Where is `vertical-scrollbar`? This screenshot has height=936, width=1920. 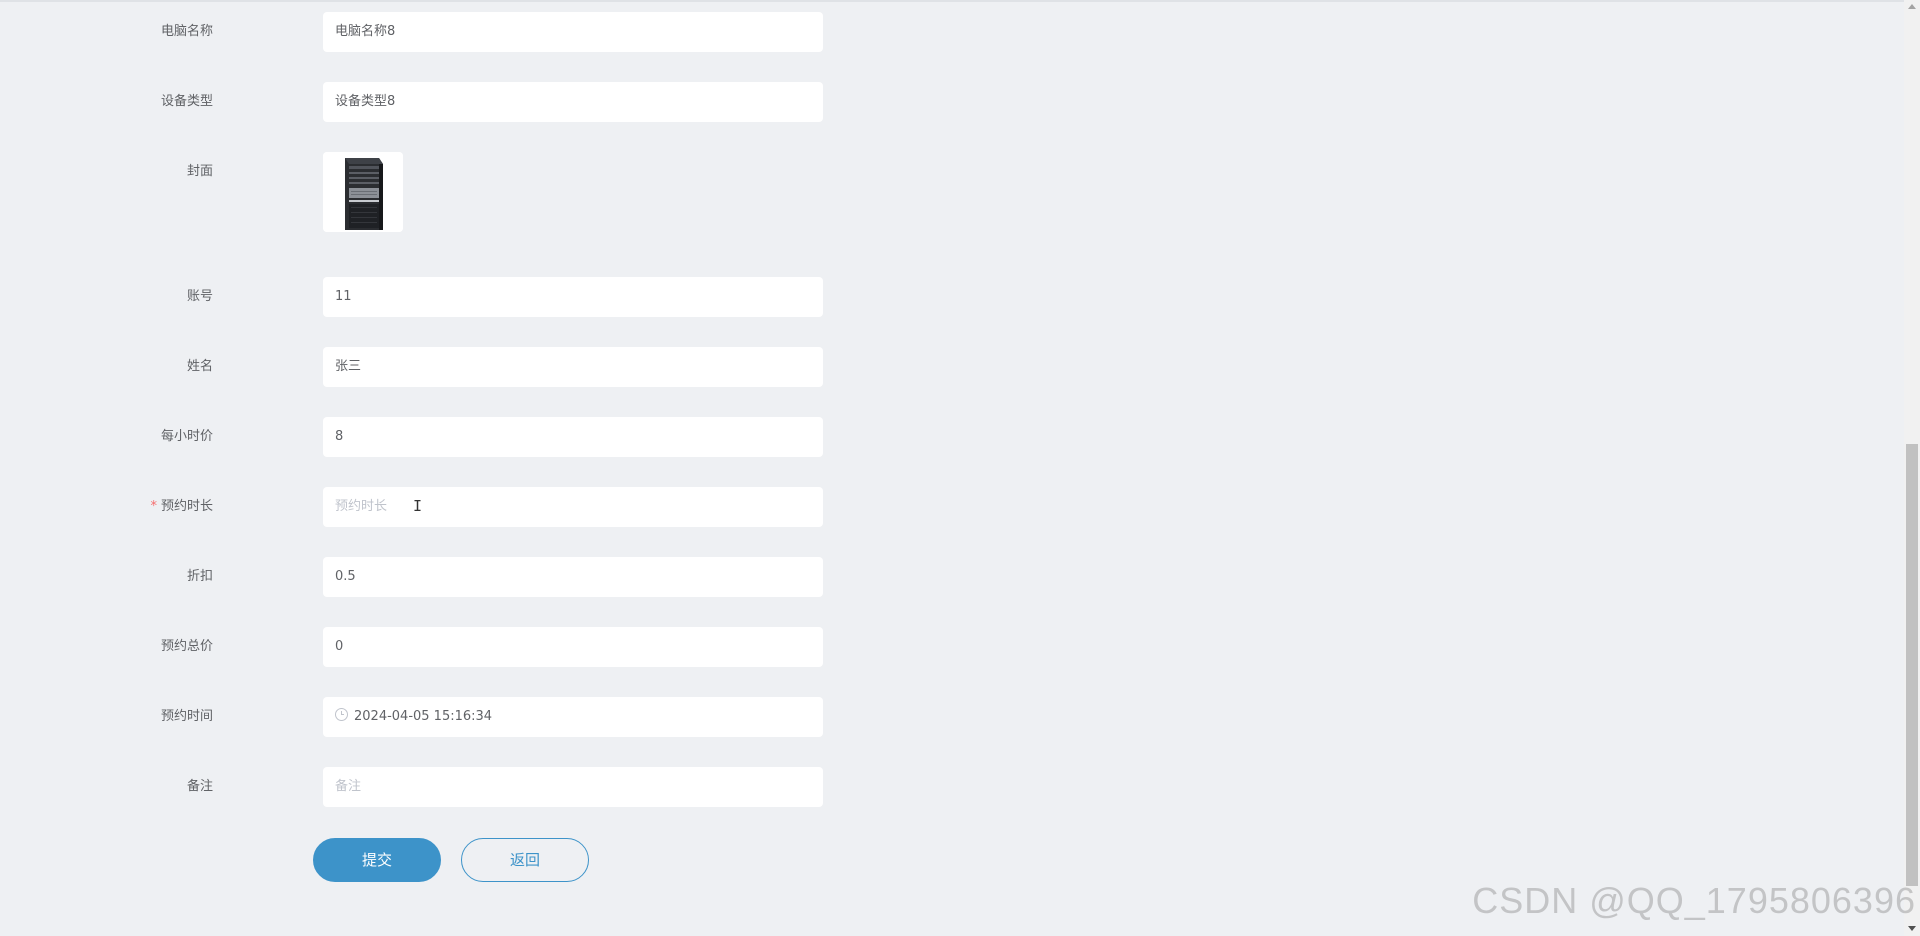
vertical-scrollbar is located at coordinates (1912, 468).